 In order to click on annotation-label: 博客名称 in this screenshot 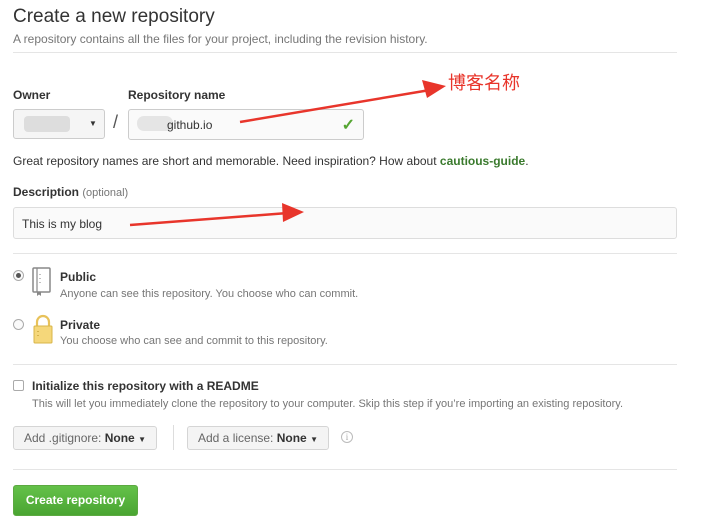, I will do `click(484, 83)`.